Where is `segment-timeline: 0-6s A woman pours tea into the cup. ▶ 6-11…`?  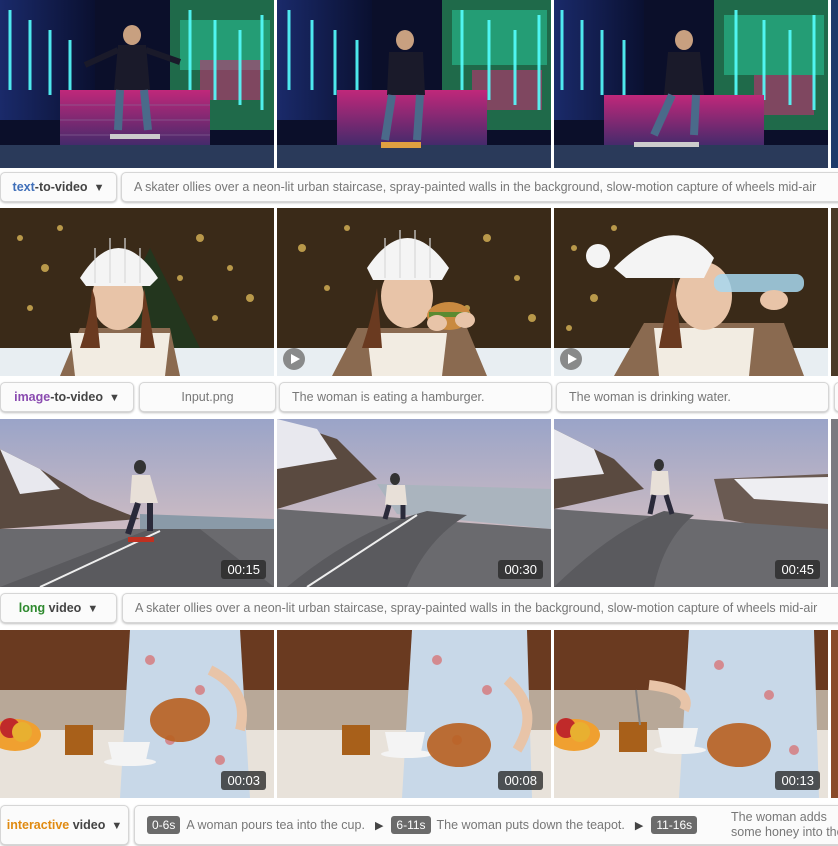
segment-timeline: 0-6s A woman pours tea into the cup. ▶ 6-11… is located at coordinates (486, 825).